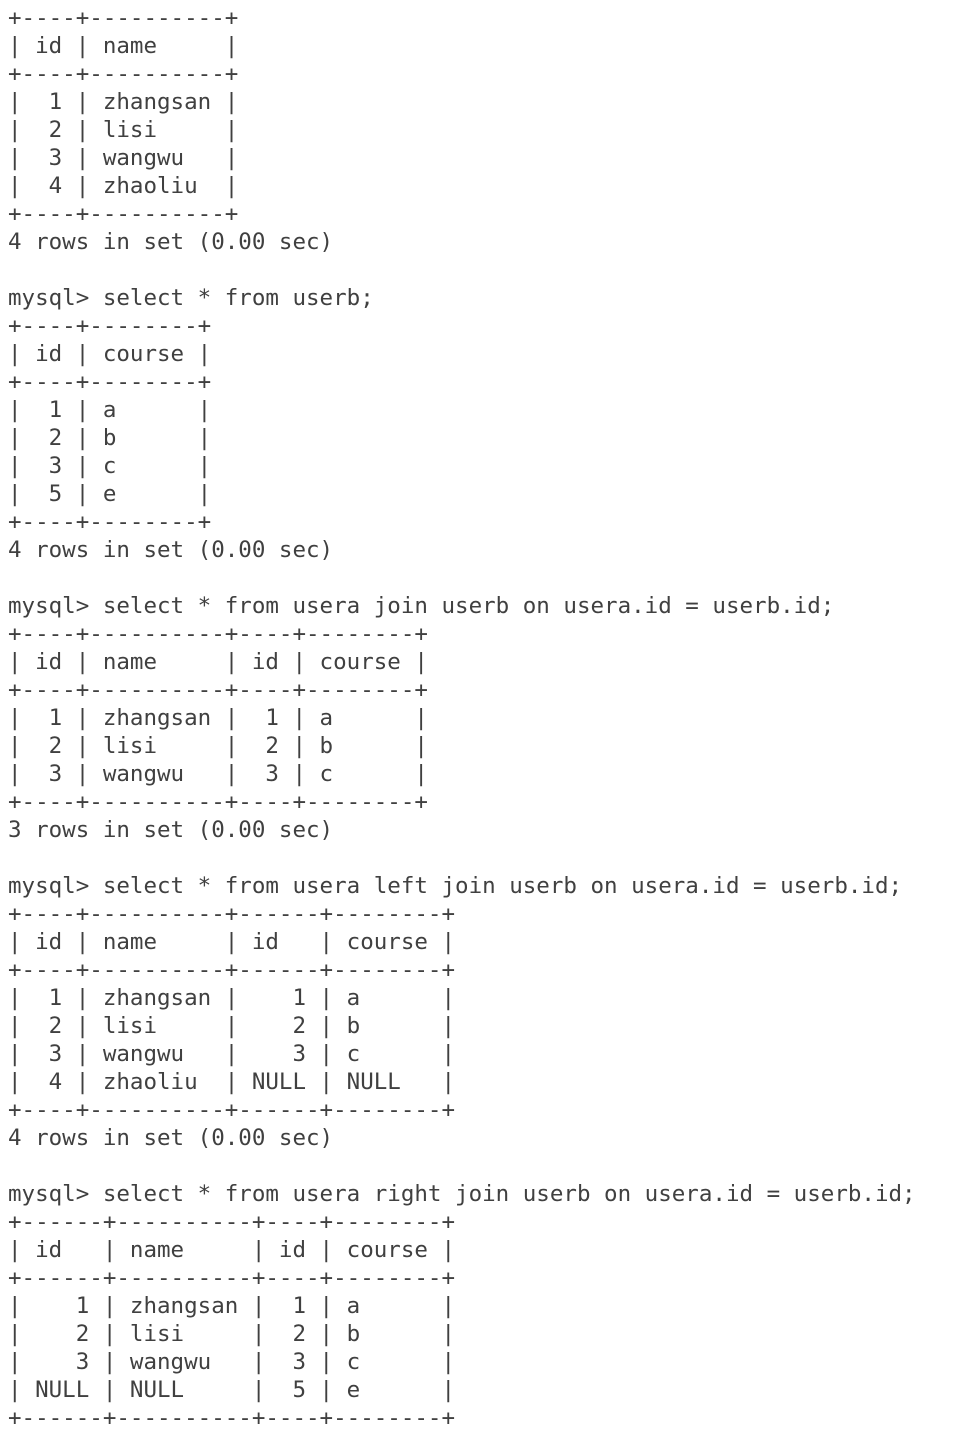 This screenshot has height=1433, width=970. I want to click on terminal-line: | 3 | wangwu |, so click(123, 158).